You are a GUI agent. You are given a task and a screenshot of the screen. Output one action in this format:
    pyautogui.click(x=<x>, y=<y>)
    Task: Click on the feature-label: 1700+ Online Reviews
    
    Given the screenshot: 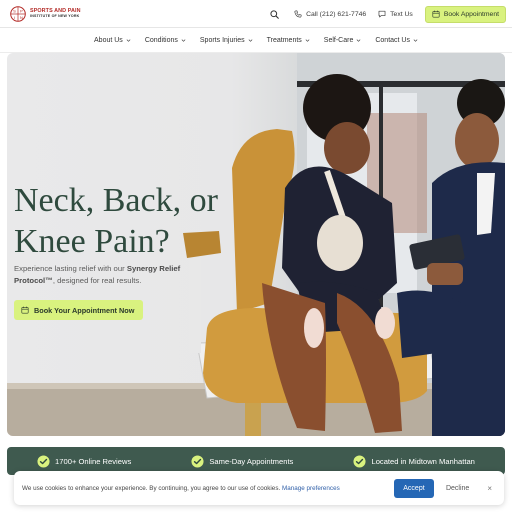 What is the action you would take?
    pyautogui.click(x=93, y=461)
    